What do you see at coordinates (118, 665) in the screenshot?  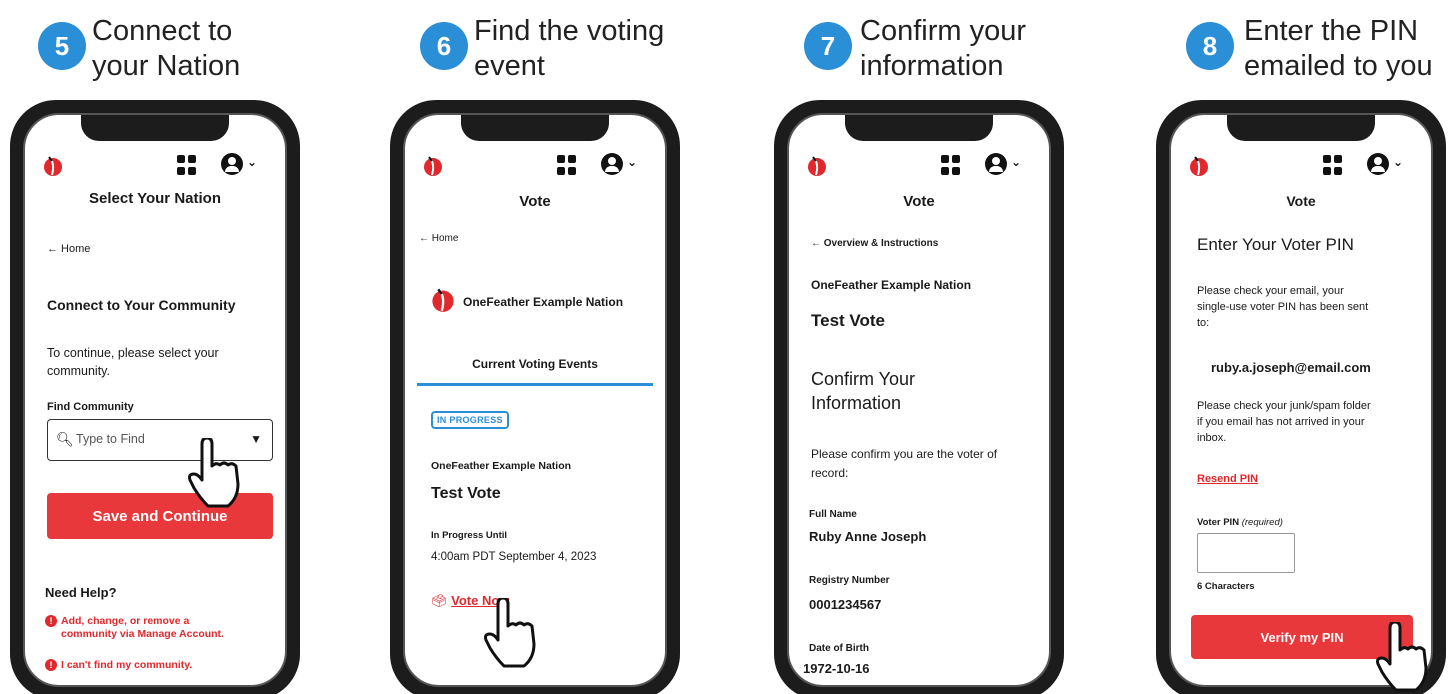 I see `cant-find-community-link: ! I can't find my community.` at bounding box center [118, 665].